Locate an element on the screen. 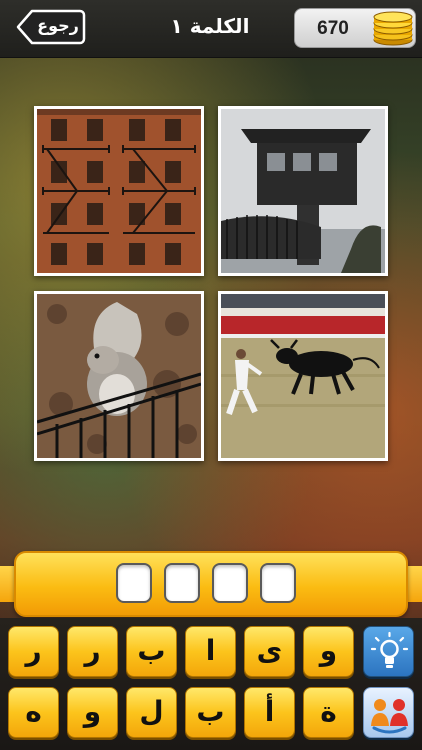 Image resolution: width=422 pixels, height=750 pixels. coin-stack-icon is located at coordinates (393, 28).